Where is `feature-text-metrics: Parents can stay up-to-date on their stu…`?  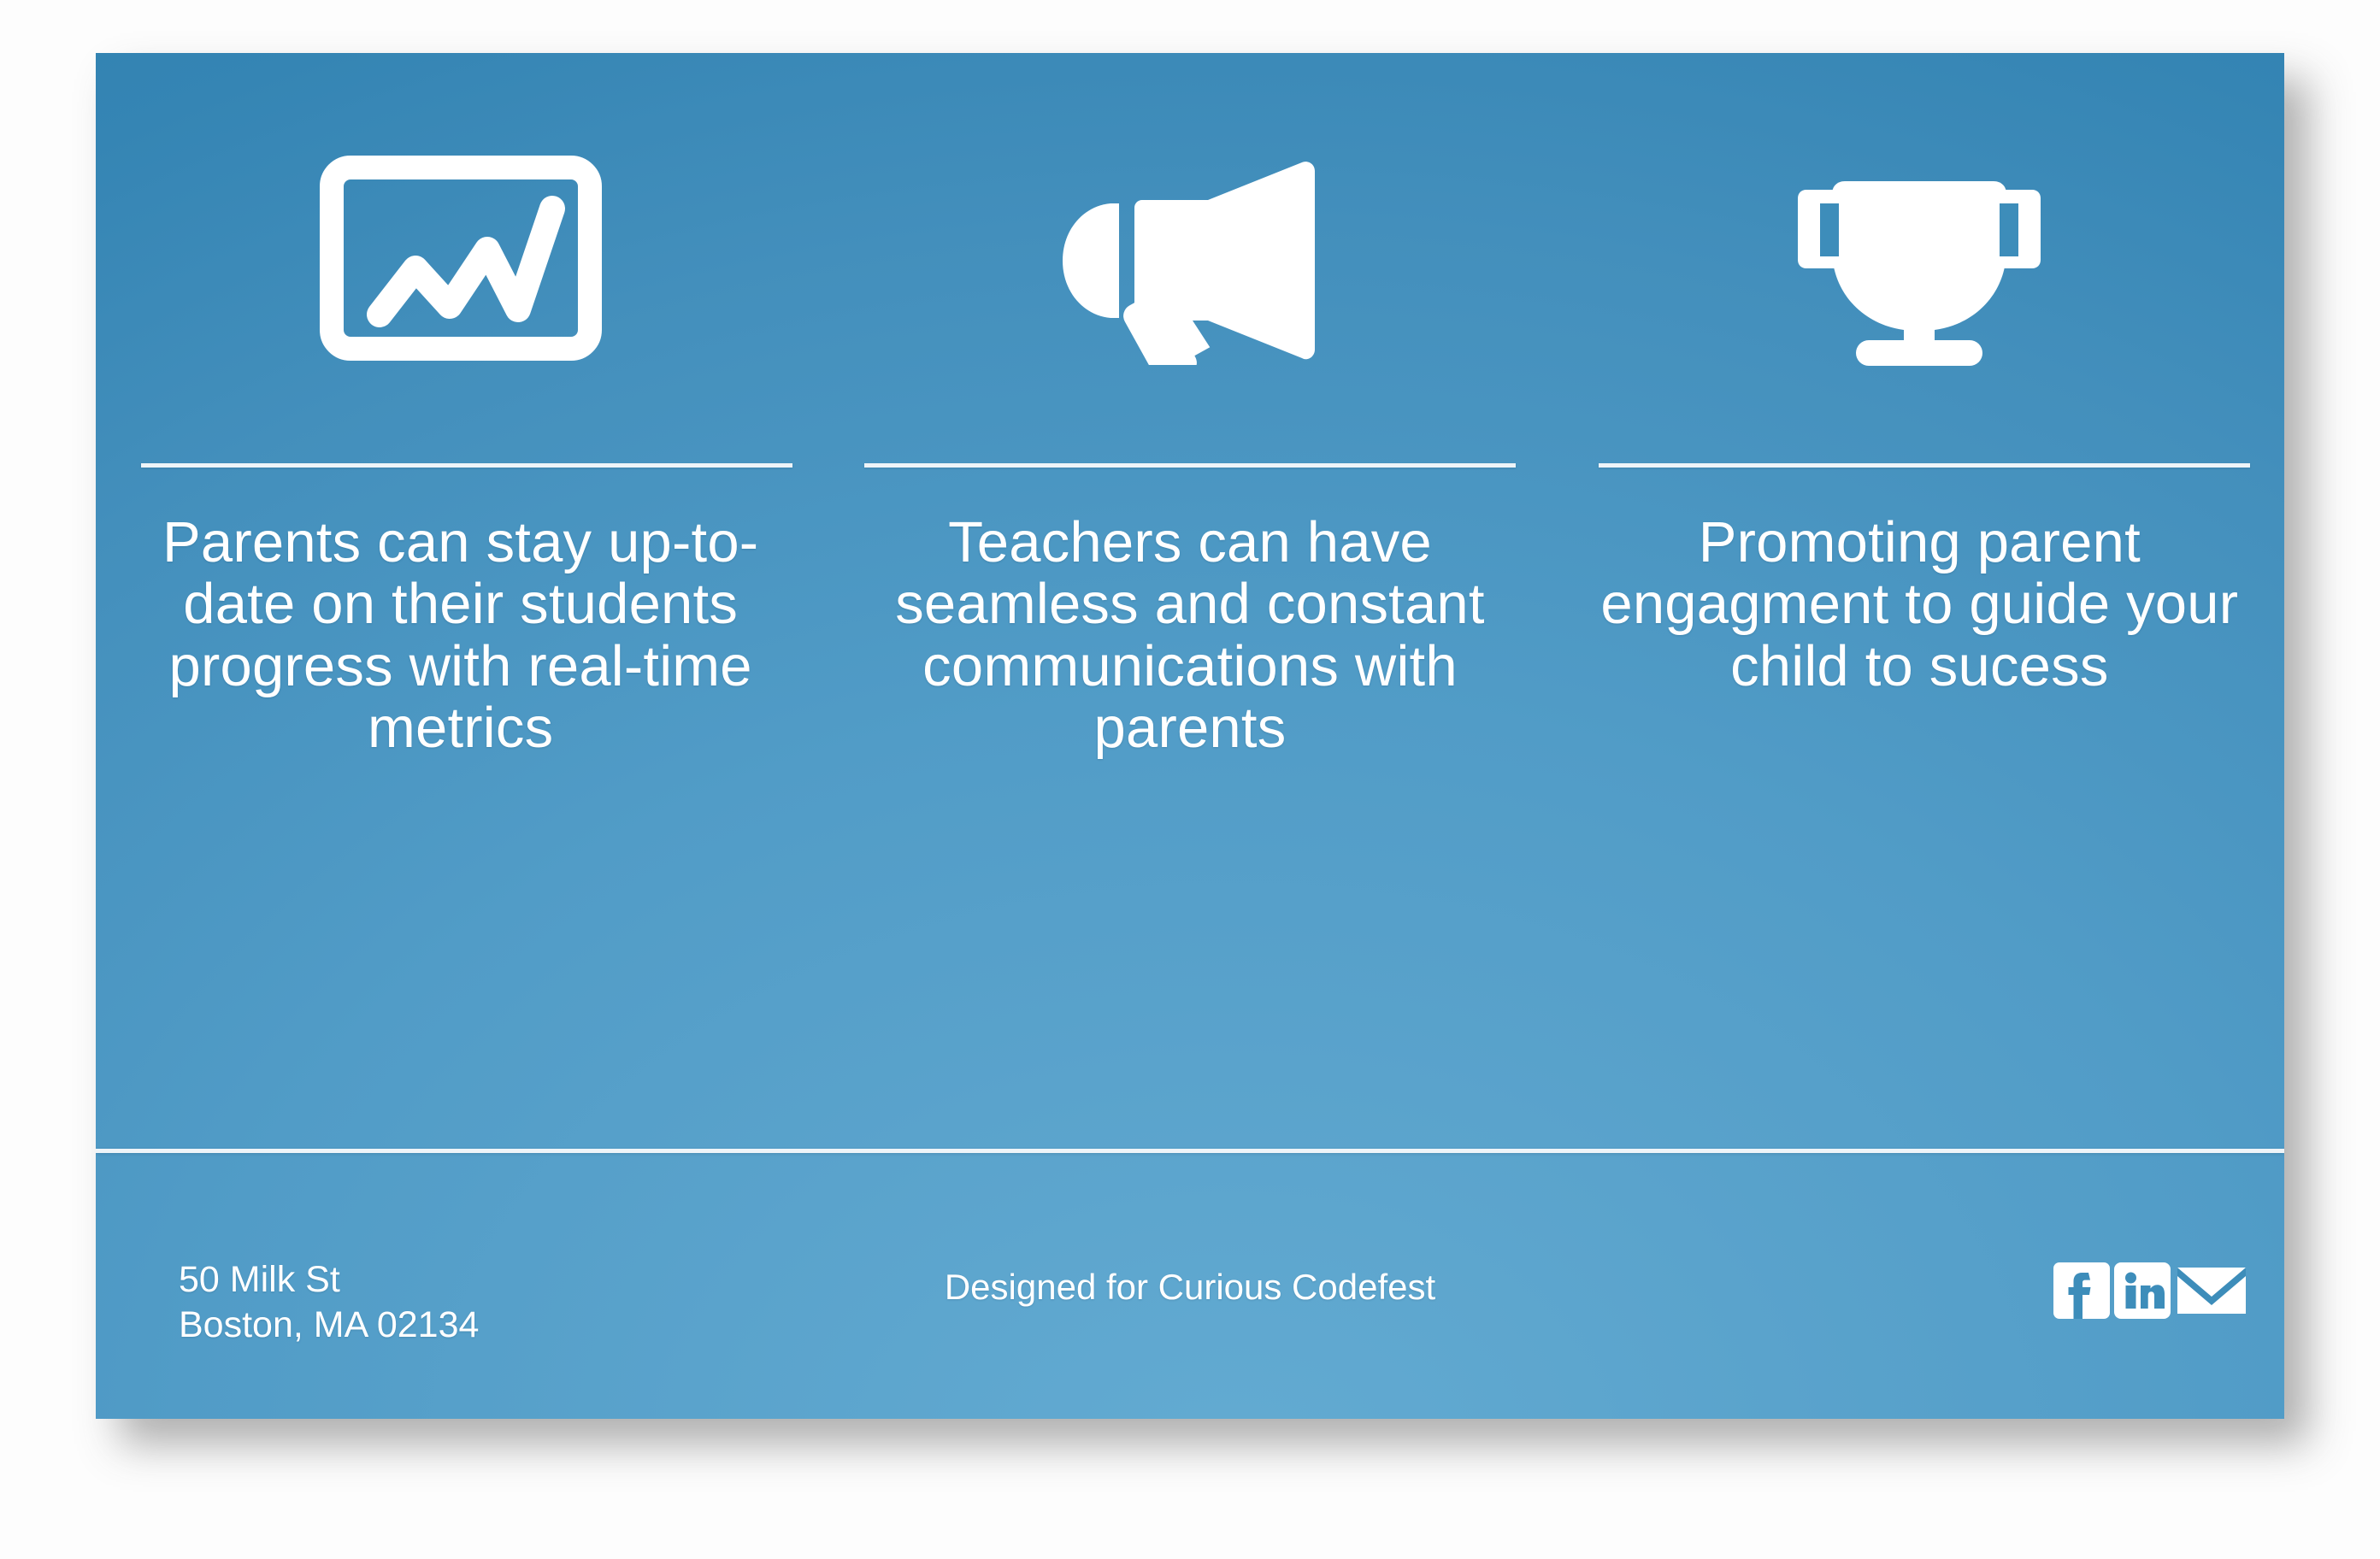 feature-text-metrics: Parents can stay up-to-date on their stu… is located at coordinates (460, 636).